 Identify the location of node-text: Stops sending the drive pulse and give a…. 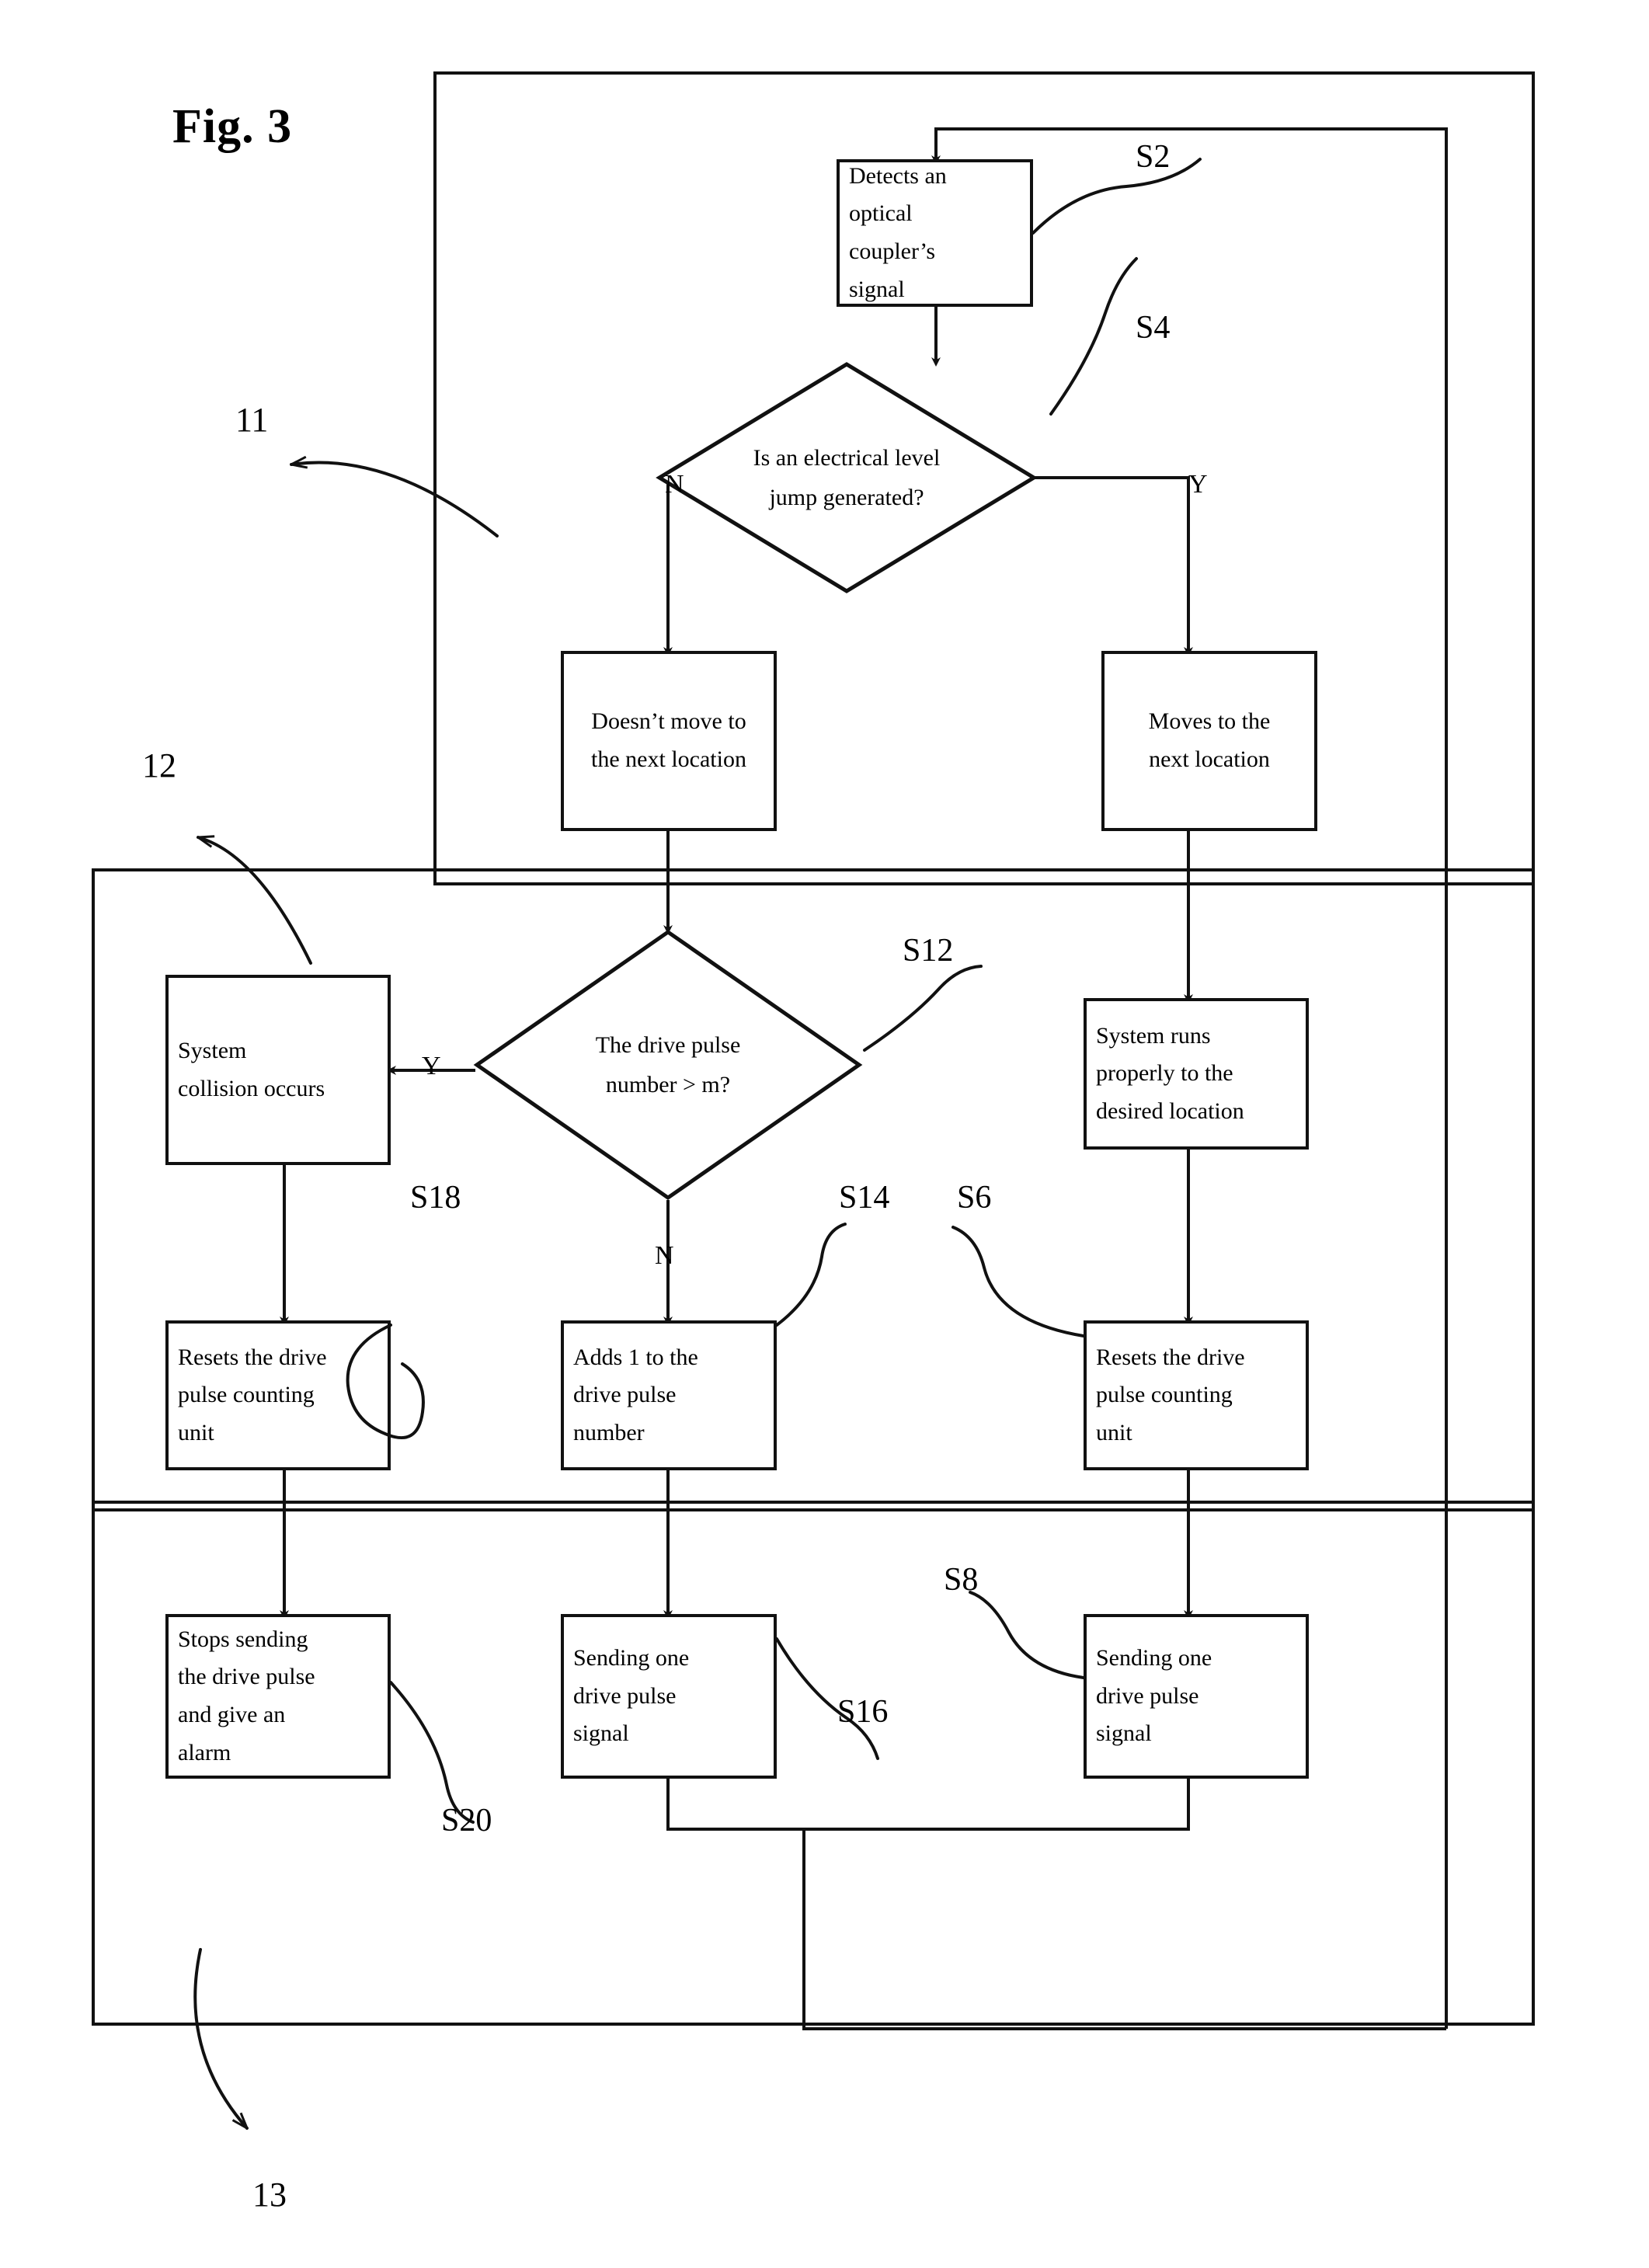
(246, 1695).